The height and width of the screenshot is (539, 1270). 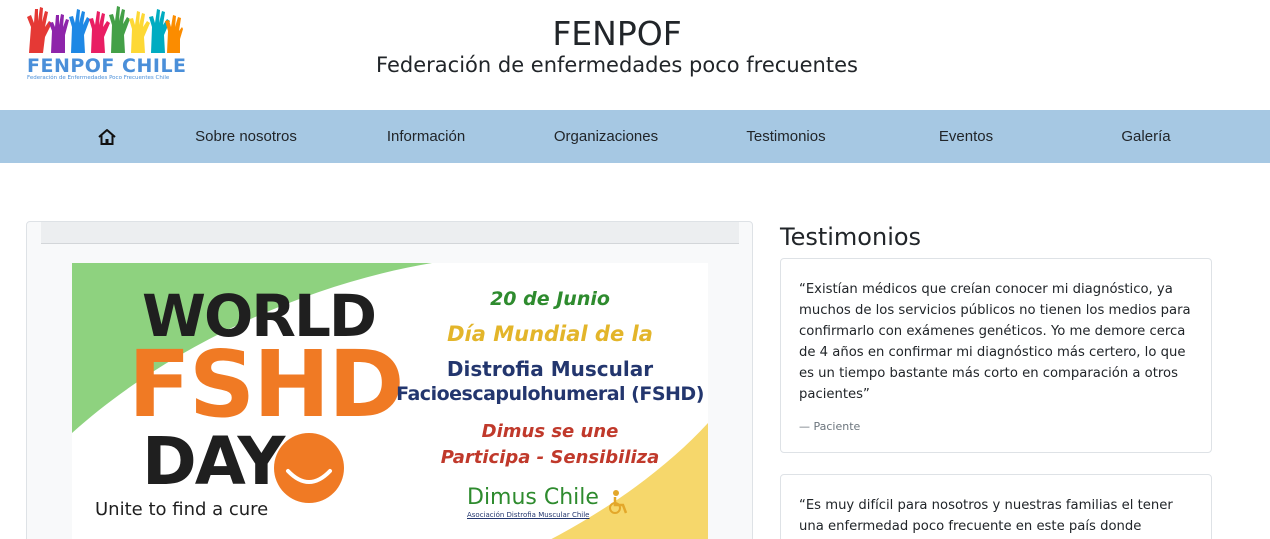 What do you see at coordinates (533, 497) in the screenshot?
I see `banner-org-name: Dimus Chile` at bounding box center [533, 497].